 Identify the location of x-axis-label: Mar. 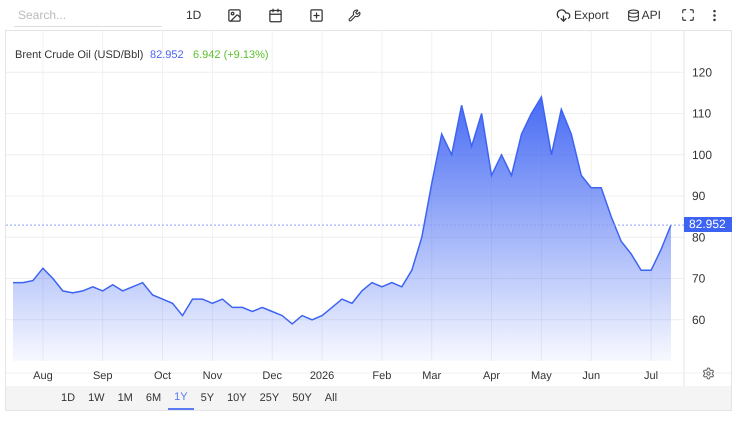
(432, 376).